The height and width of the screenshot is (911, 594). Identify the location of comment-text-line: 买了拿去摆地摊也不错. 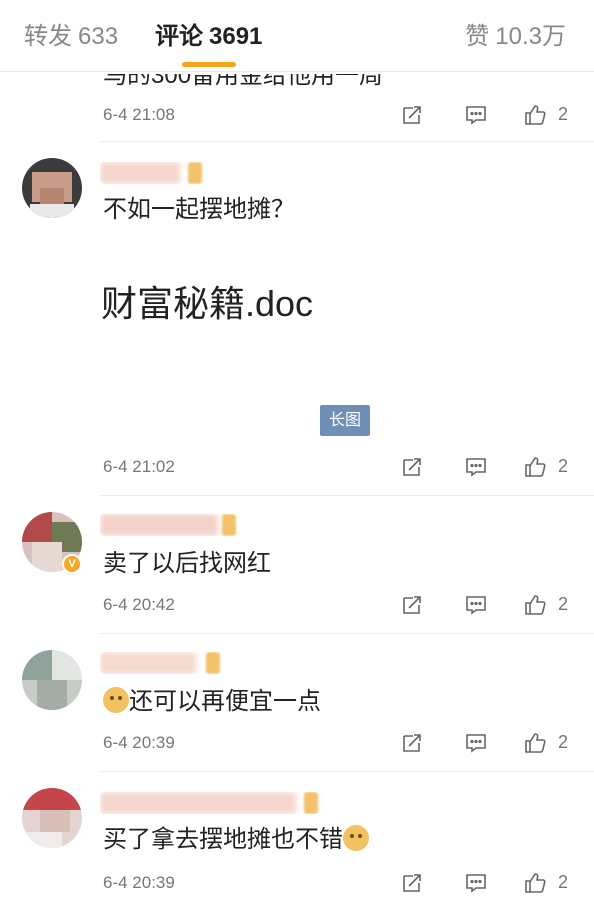
(236, 840).